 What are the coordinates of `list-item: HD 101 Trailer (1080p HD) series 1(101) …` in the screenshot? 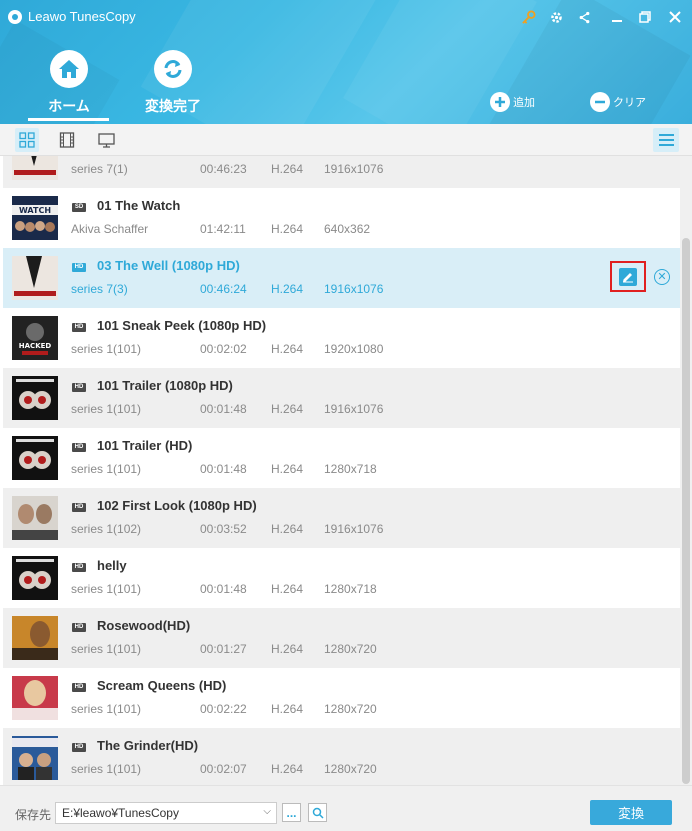 It's located at (341, 398).